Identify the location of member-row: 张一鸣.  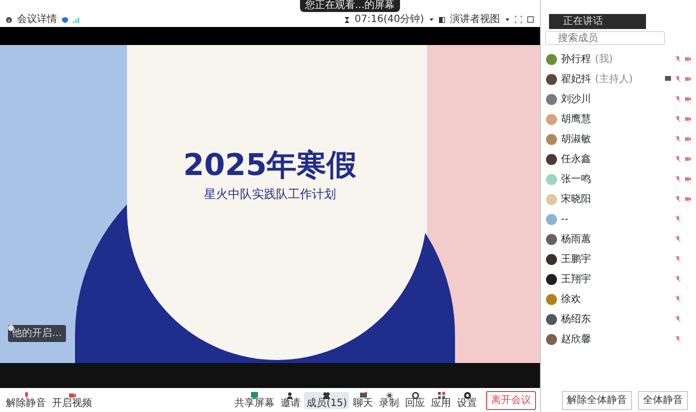
(618, 179).